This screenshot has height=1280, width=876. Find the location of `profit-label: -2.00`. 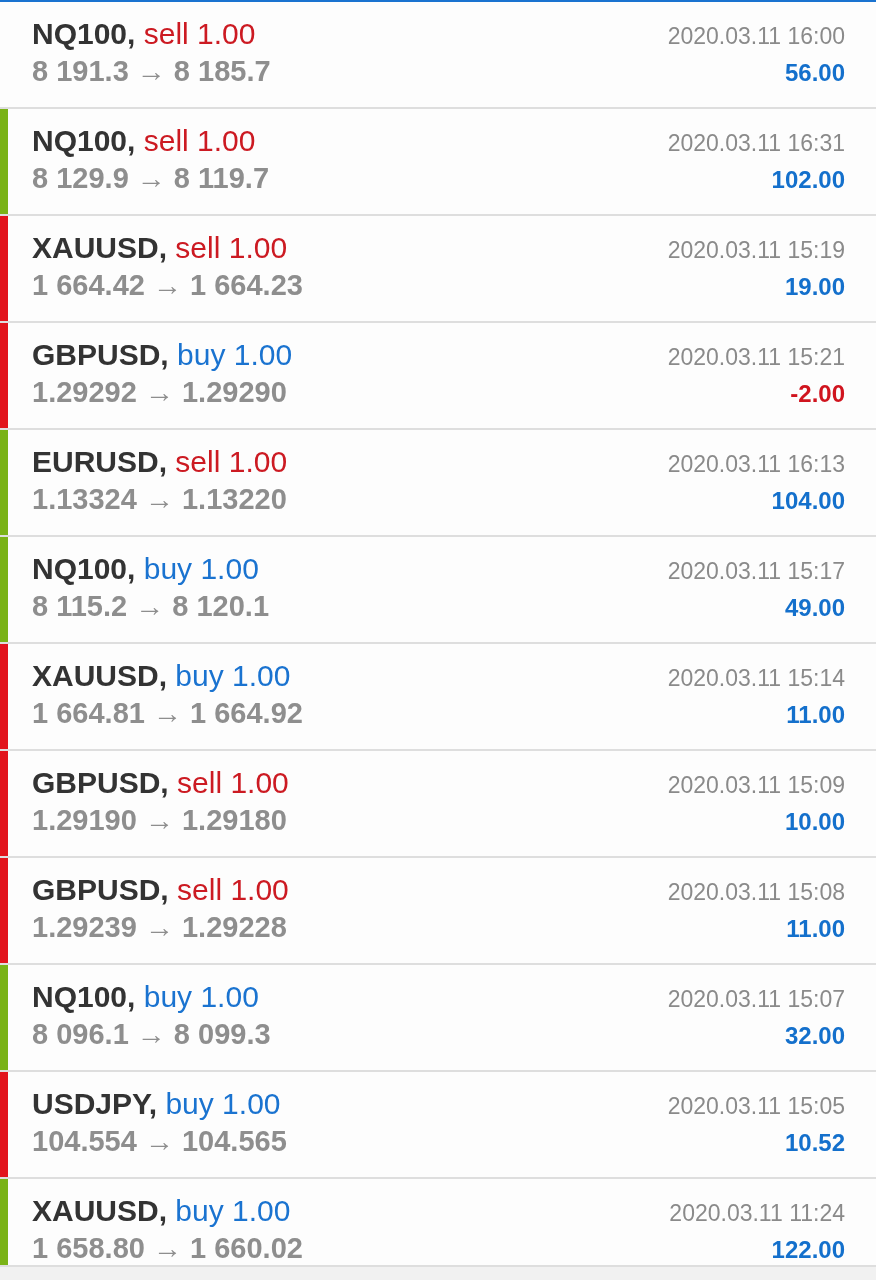

profit-label: -2.00 is located at coordinates (817, 394).